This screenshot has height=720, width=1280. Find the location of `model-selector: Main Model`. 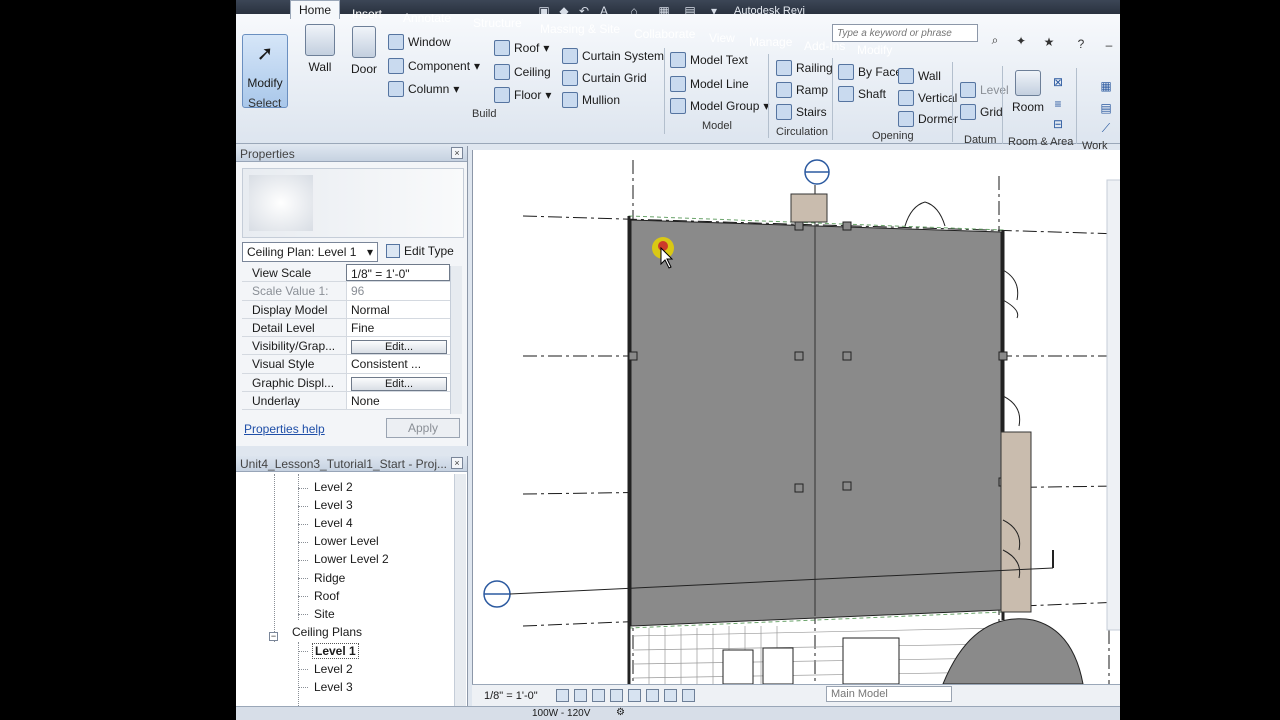

model-selector: Main Model is located at coordinates (889, 694).